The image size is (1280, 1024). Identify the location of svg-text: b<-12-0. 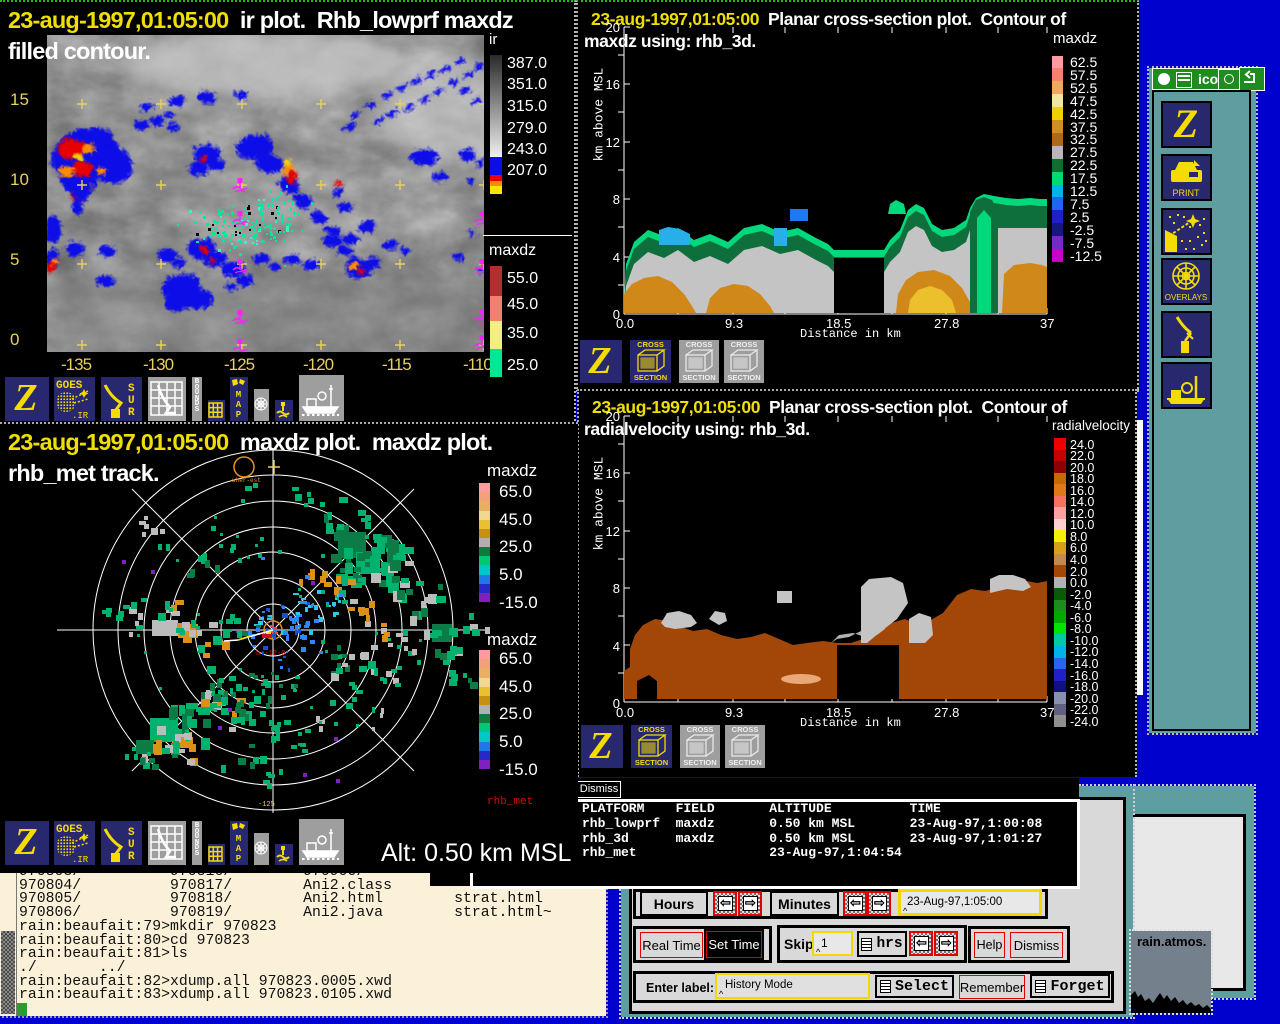
(270, 654).